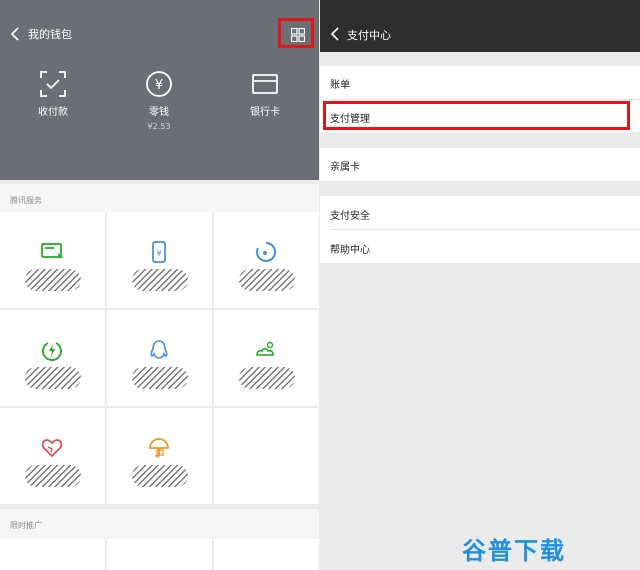  What do you see at coordinates (159, 349) in the screenshot?
I see `qq-penguin-icon` at bounding box center [159, 349].